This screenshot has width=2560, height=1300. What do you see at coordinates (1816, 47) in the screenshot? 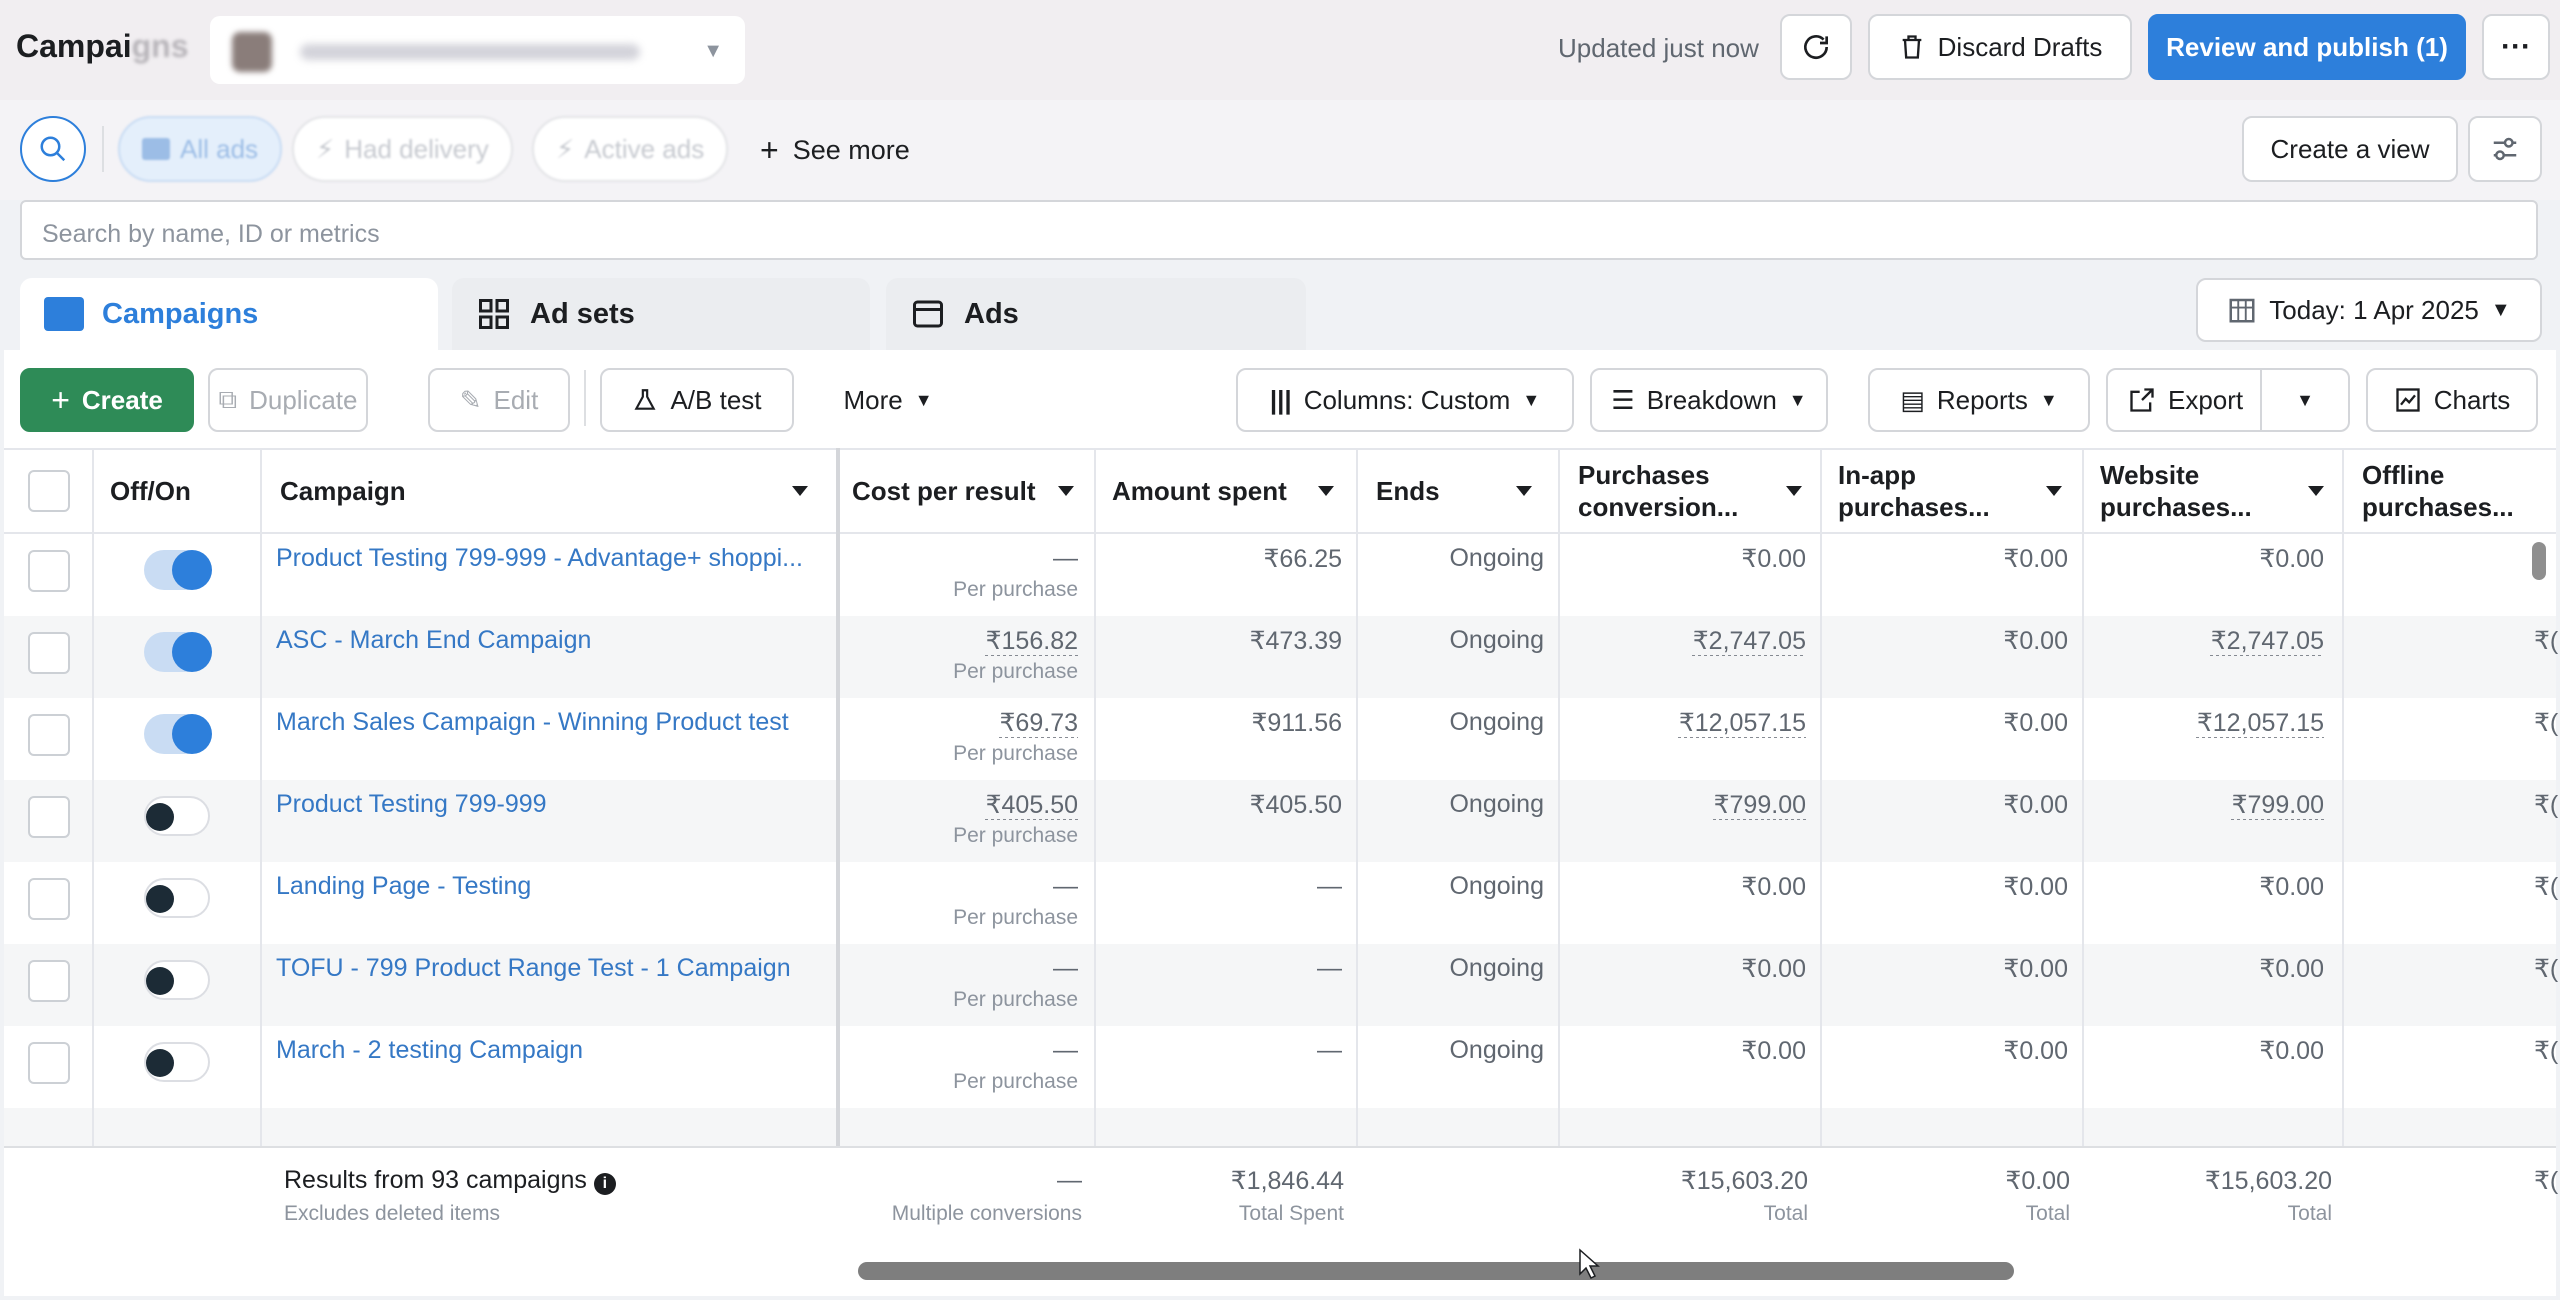
I see `refresh-button` at bounding box center [1816, 47].